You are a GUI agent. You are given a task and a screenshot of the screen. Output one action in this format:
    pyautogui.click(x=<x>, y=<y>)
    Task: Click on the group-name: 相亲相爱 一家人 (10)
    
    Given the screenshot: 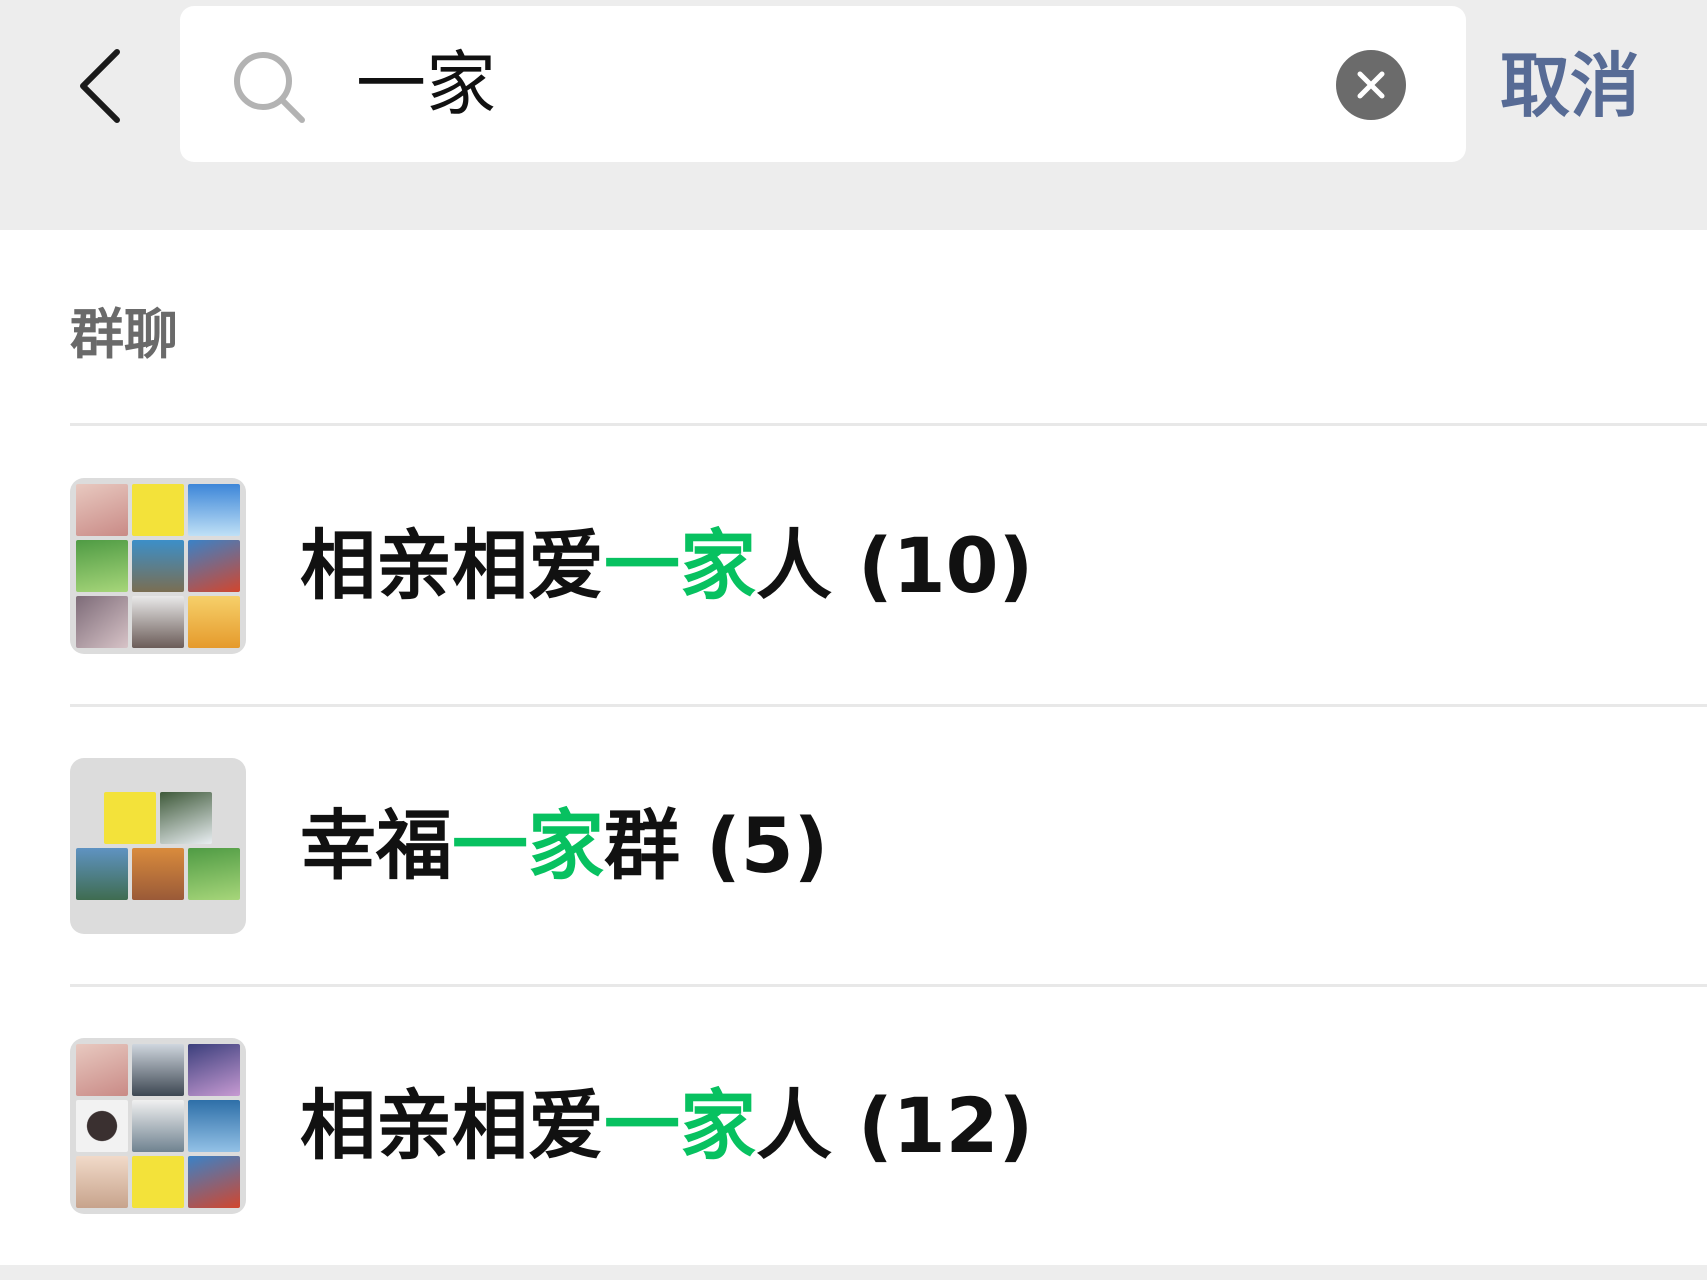 What is the action you would take?
    pyautogui.click(x=666, y=566)
    